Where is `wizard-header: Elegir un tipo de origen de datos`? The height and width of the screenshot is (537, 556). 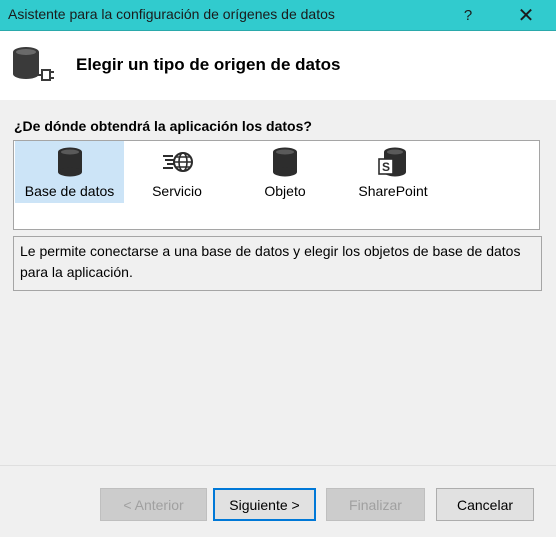 wizard-header: Elegir un tipo de origen de datos is located at coordinates (278, 65).